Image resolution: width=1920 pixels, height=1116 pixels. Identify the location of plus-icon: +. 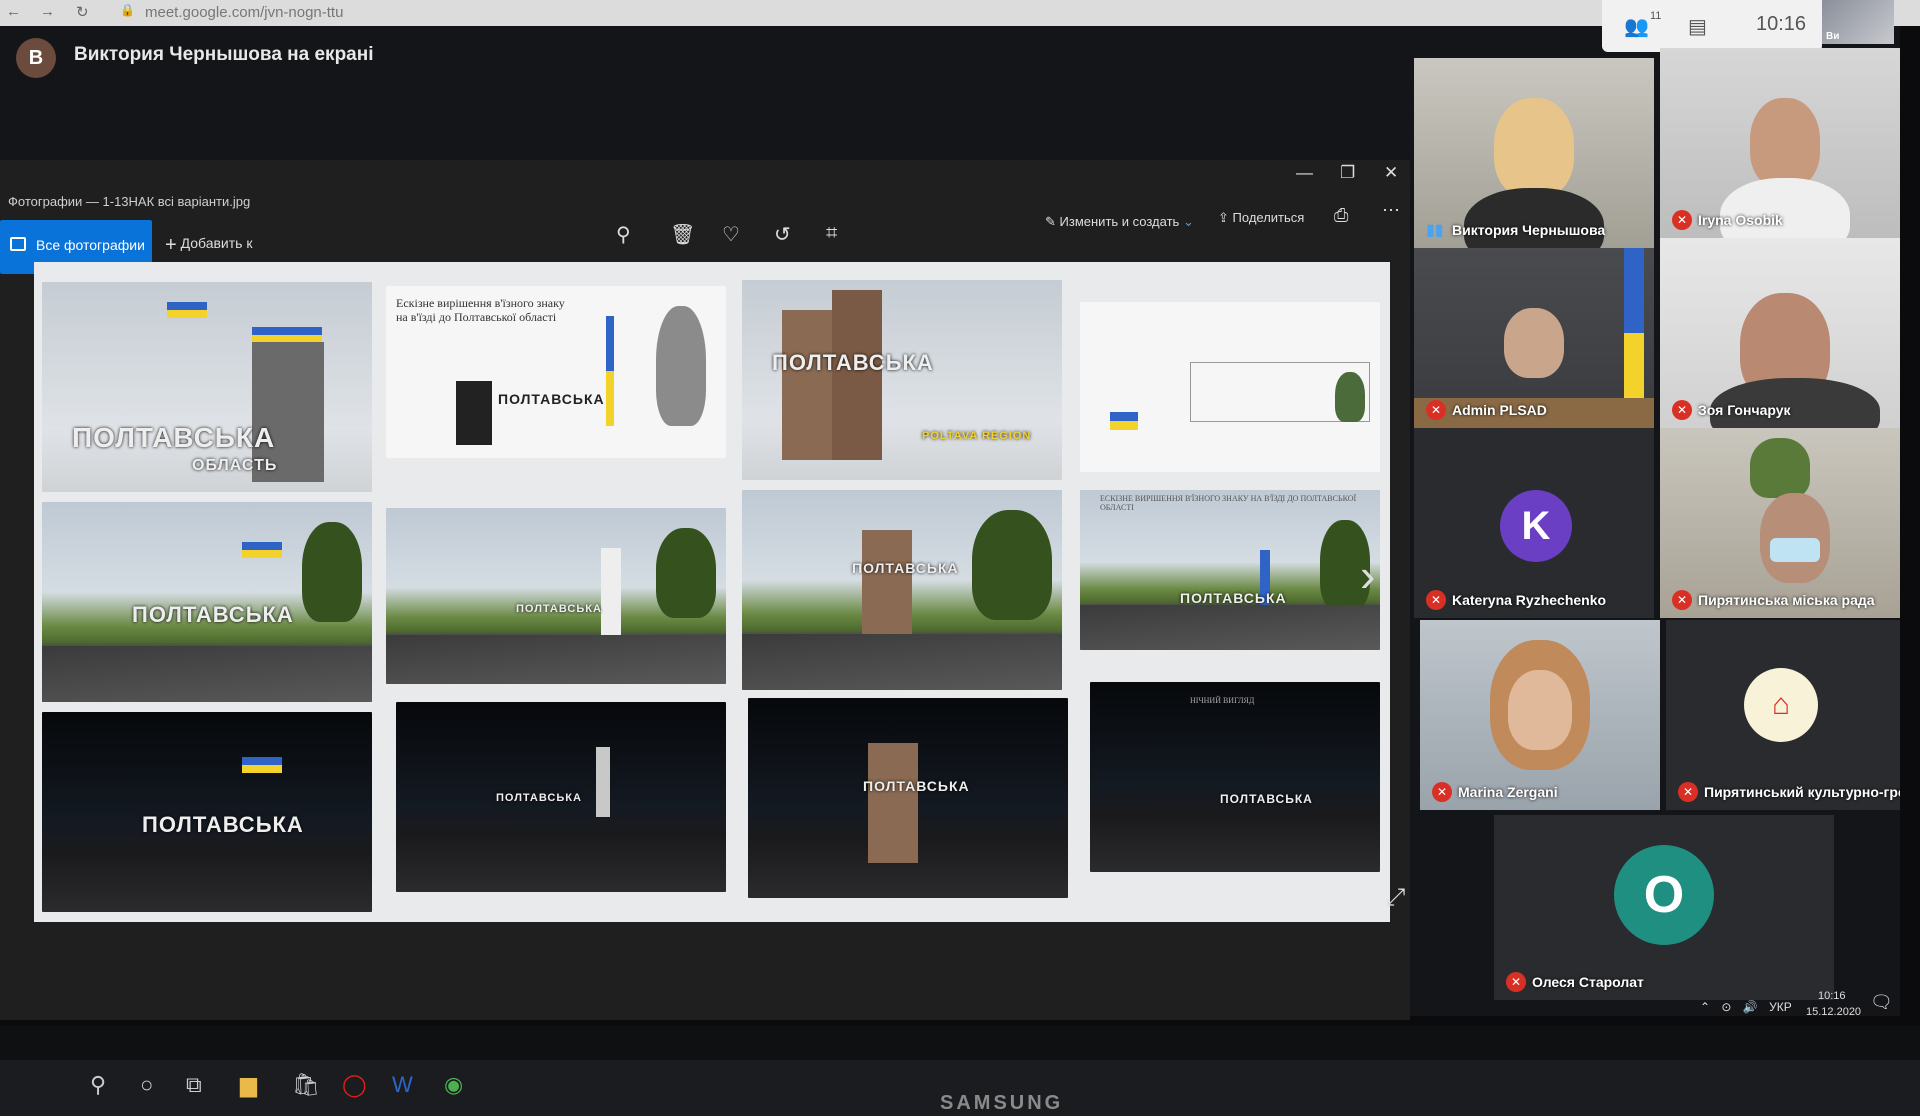
(171, 245).